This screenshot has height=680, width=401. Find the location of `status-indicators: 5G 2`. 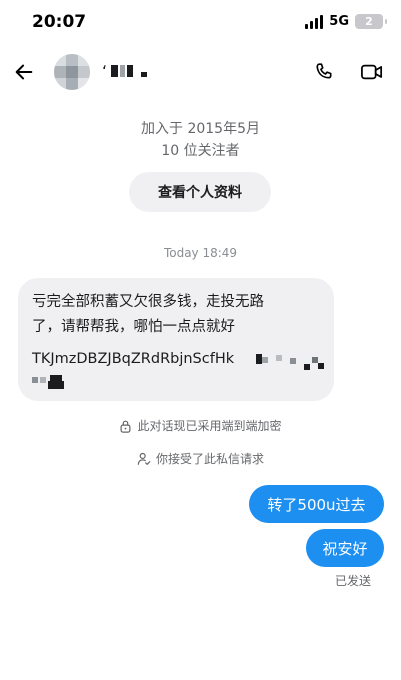

status-indicators: 5G 2 is located at coordinates (346, 21).